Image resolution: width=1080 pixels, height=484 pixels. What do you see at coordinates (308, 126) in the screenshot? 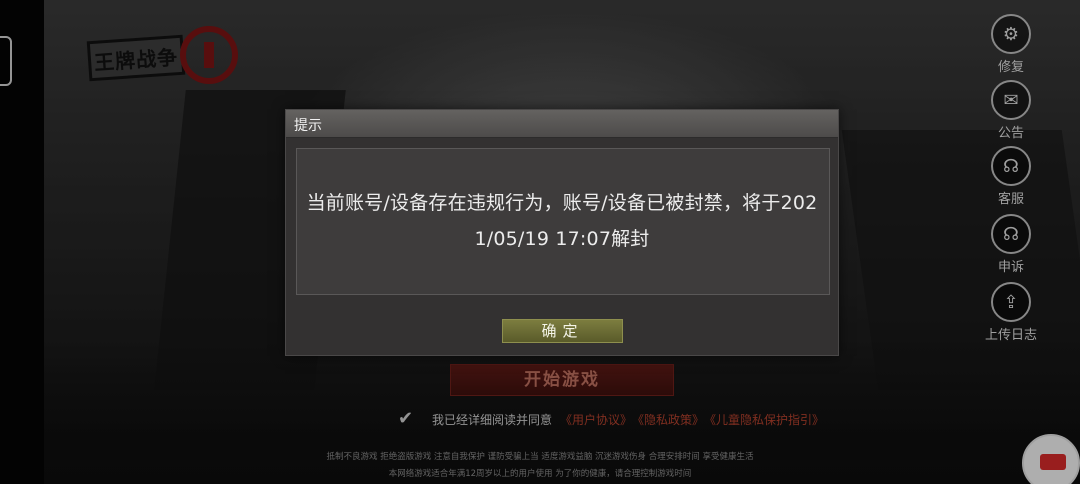
I see `dialog-title: 提示` at bounding box center [308, 126].